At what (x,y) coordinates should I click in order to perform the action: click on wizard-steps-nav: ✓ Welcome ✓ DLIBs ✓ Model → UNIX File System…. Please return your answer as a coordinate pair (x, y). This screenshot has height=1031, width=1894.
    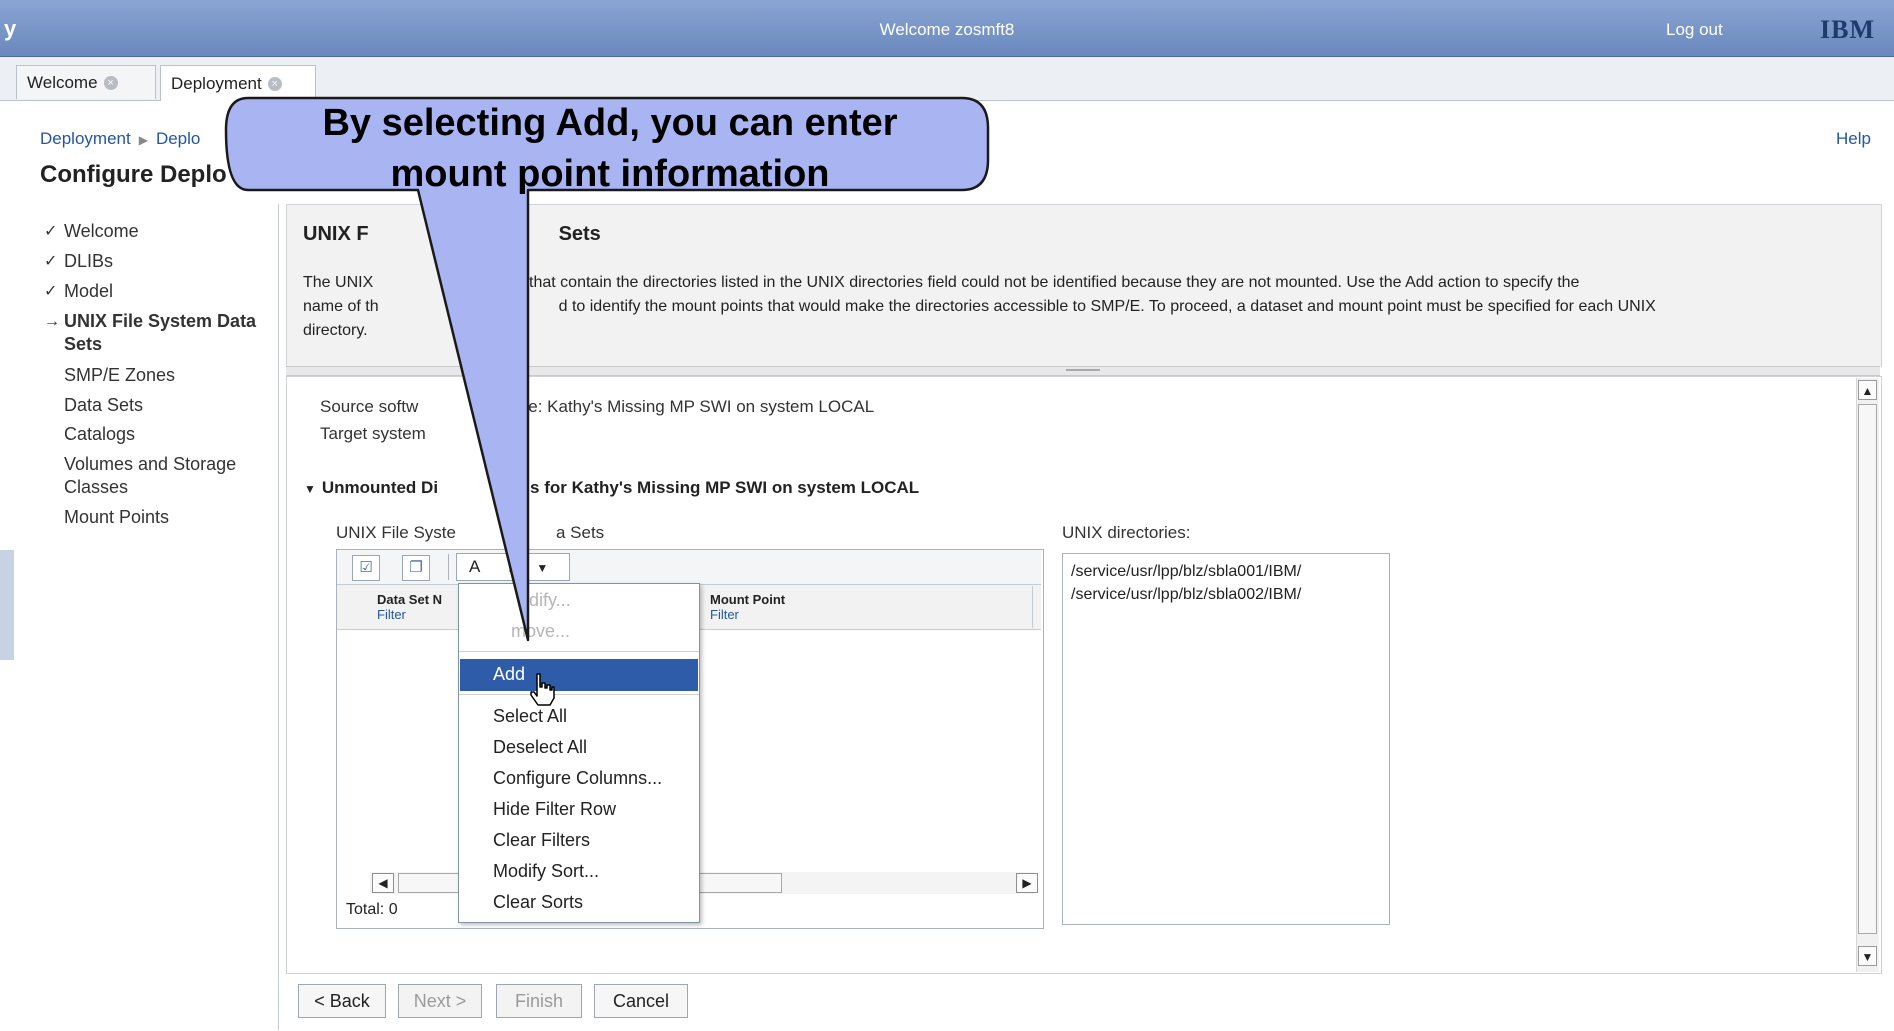
    Looking at the image, I should click on (159, 617).